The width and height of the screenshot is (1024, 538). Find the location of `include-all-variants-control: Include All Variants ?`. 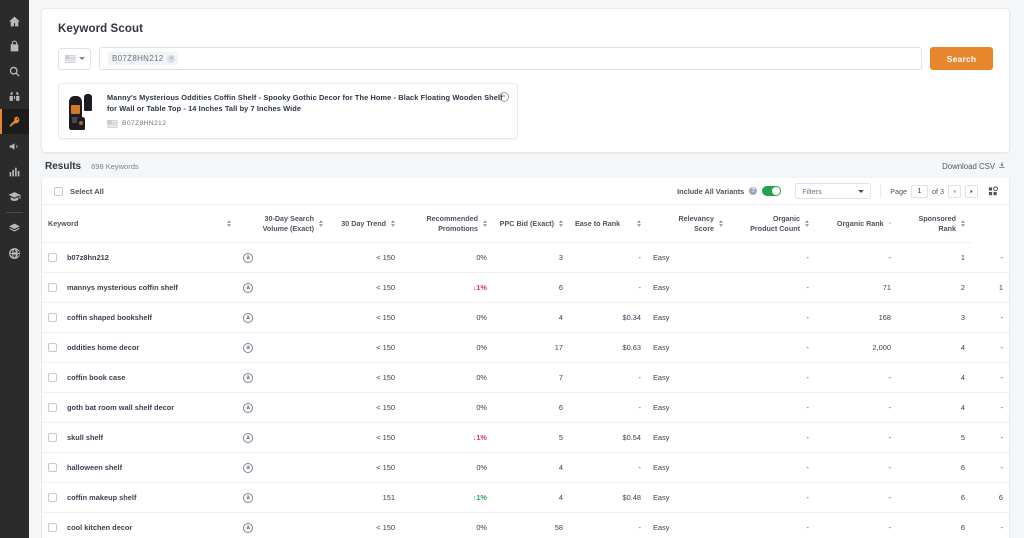

include-all-variants-control: Include All Variants ? is located at coordinates (734, 191).